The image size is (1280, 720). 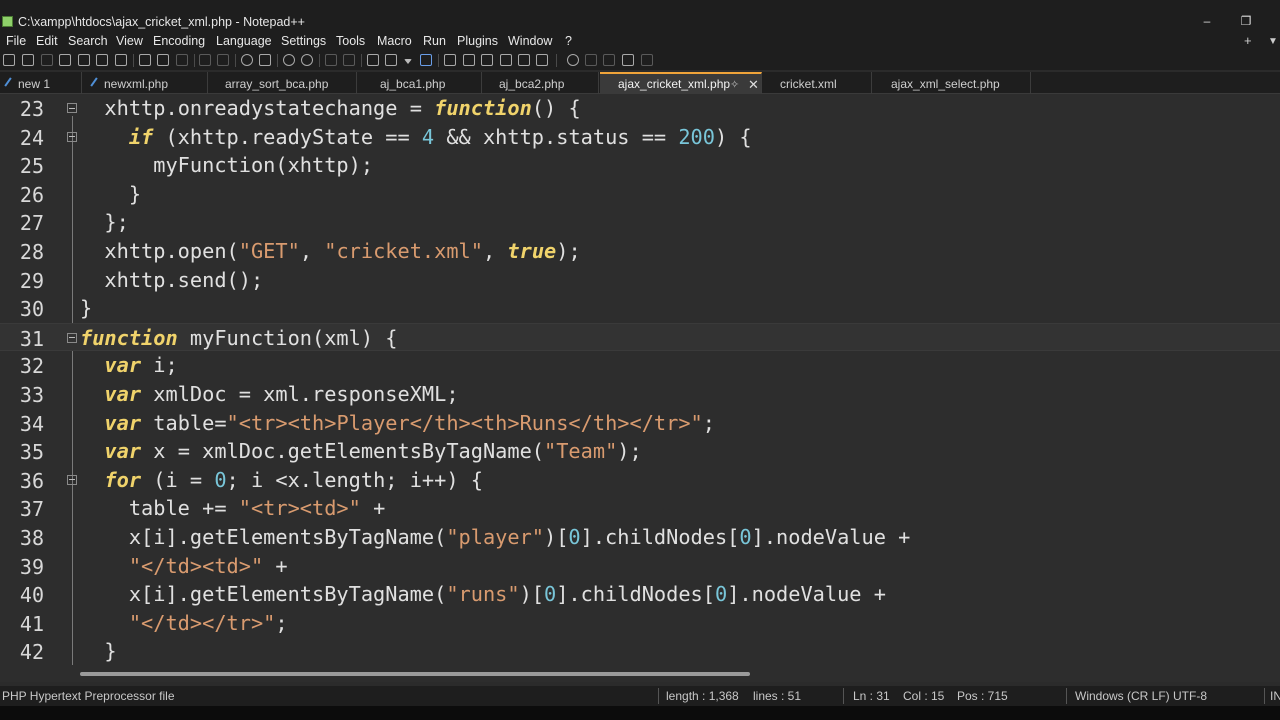 I want to click on code-token: () {, so click(x=556, y=108).